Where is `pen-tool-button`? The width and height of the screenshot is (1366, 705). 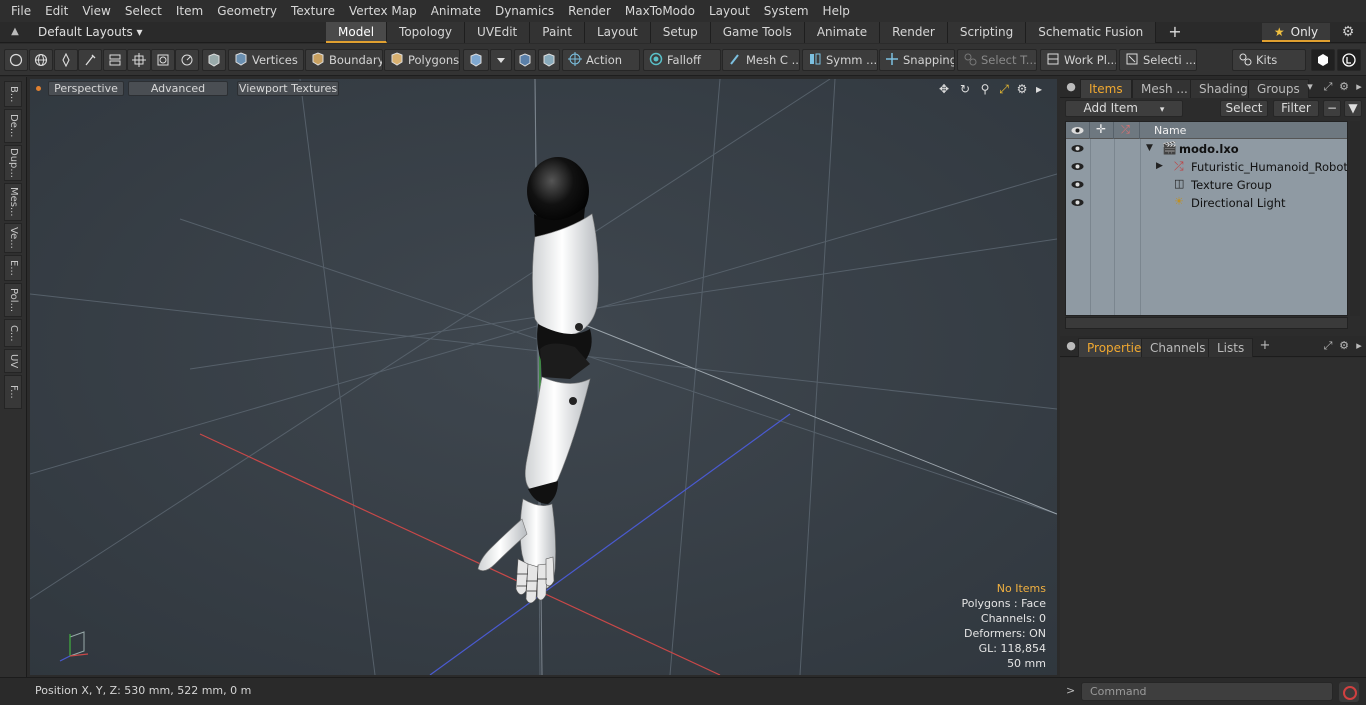 pen-tool-button is located at coordinates (66, 60).